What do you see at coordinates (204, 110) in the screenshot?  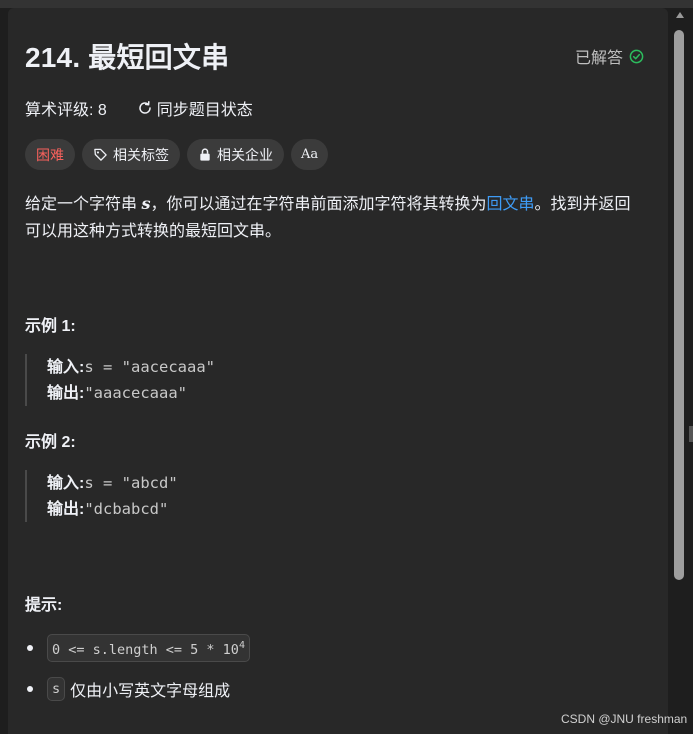 I see `sync-label: 同步题目状态` at bounding box center [204, 110].